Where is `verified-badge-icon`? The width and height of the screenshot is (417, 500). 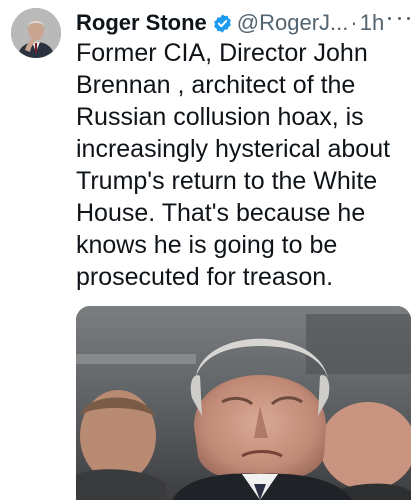 verified-badge-icon is located at coordinates (222, 23).